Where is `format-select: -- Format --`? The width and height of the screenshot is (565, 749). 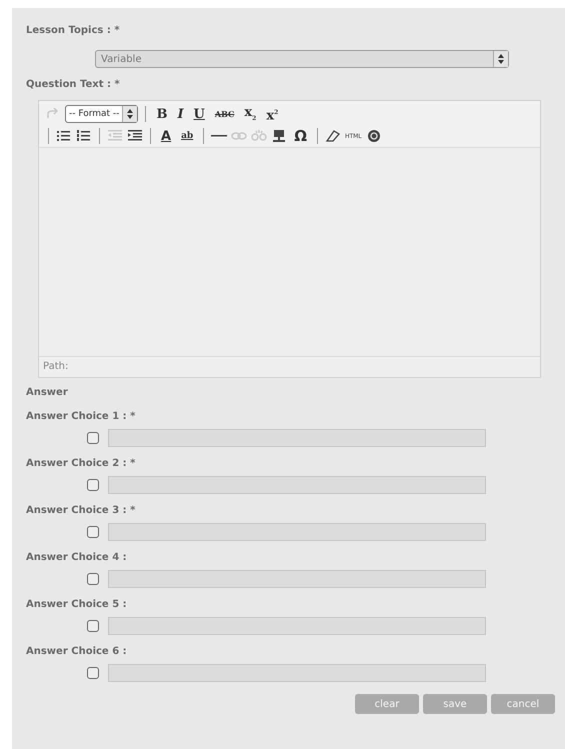
format-select: -- Format -- is located at coordinates (101, 114).